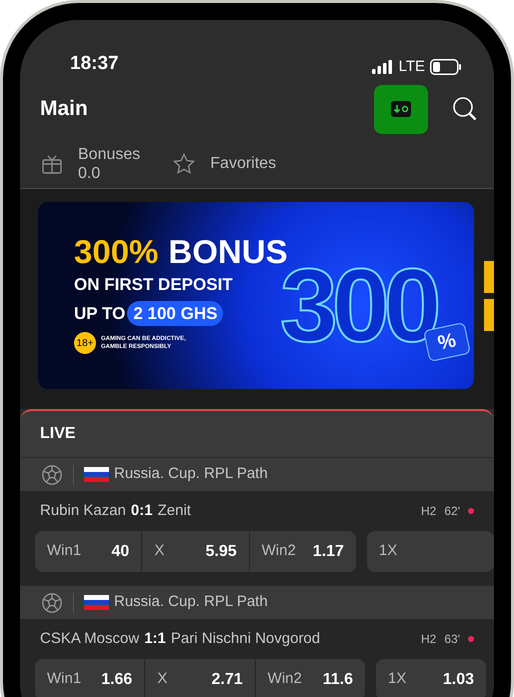 The width and height of the screenshot is (514, 697). Describe the element at coordinates (184, 164) in the screenshot. I see `star-icon` at that location.